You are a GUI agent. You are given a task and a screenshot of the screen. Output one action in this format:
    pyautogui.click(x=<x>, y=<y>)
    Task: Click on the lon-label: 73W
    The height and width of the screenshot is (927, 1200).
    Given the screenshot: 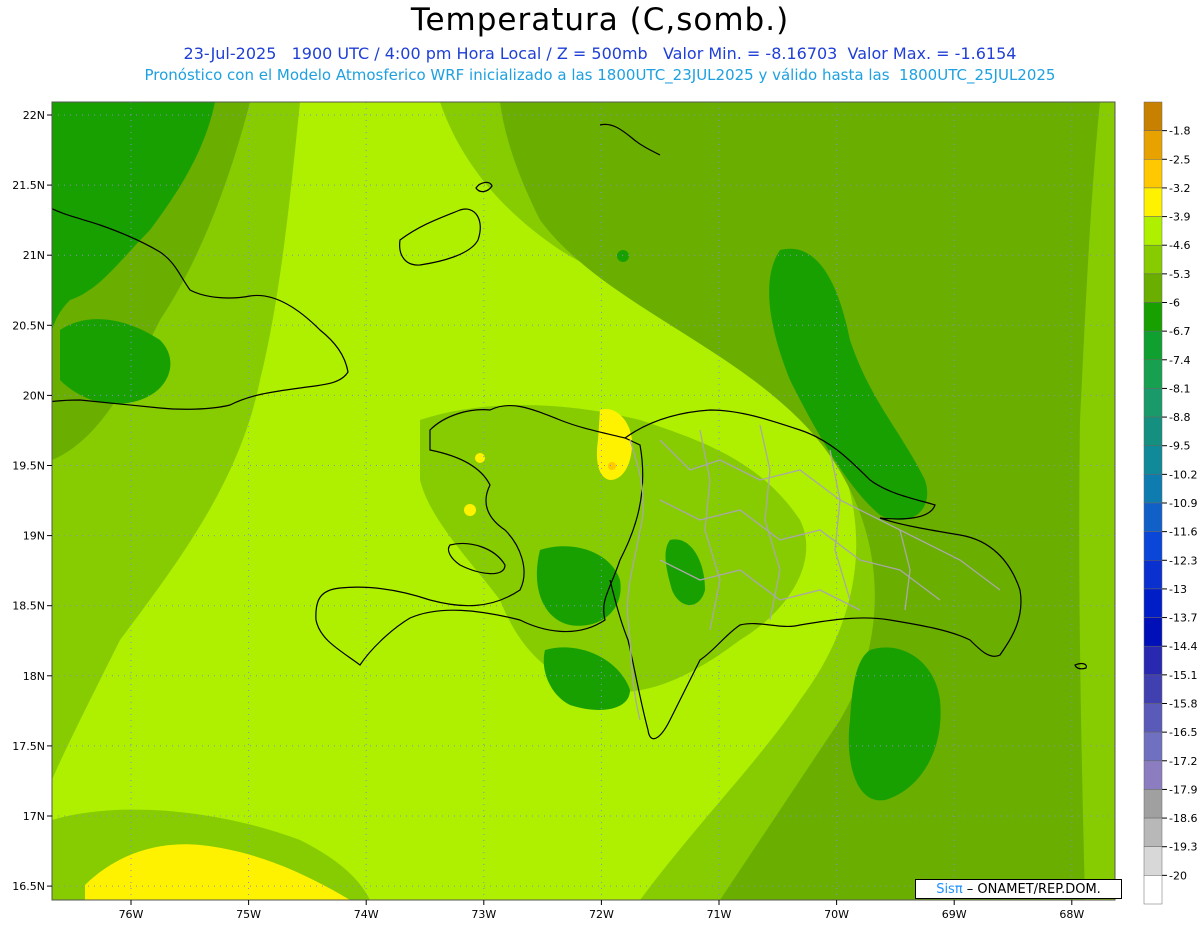 What is the action you would take?
    pyautogui.click(x=483, y=914)
    